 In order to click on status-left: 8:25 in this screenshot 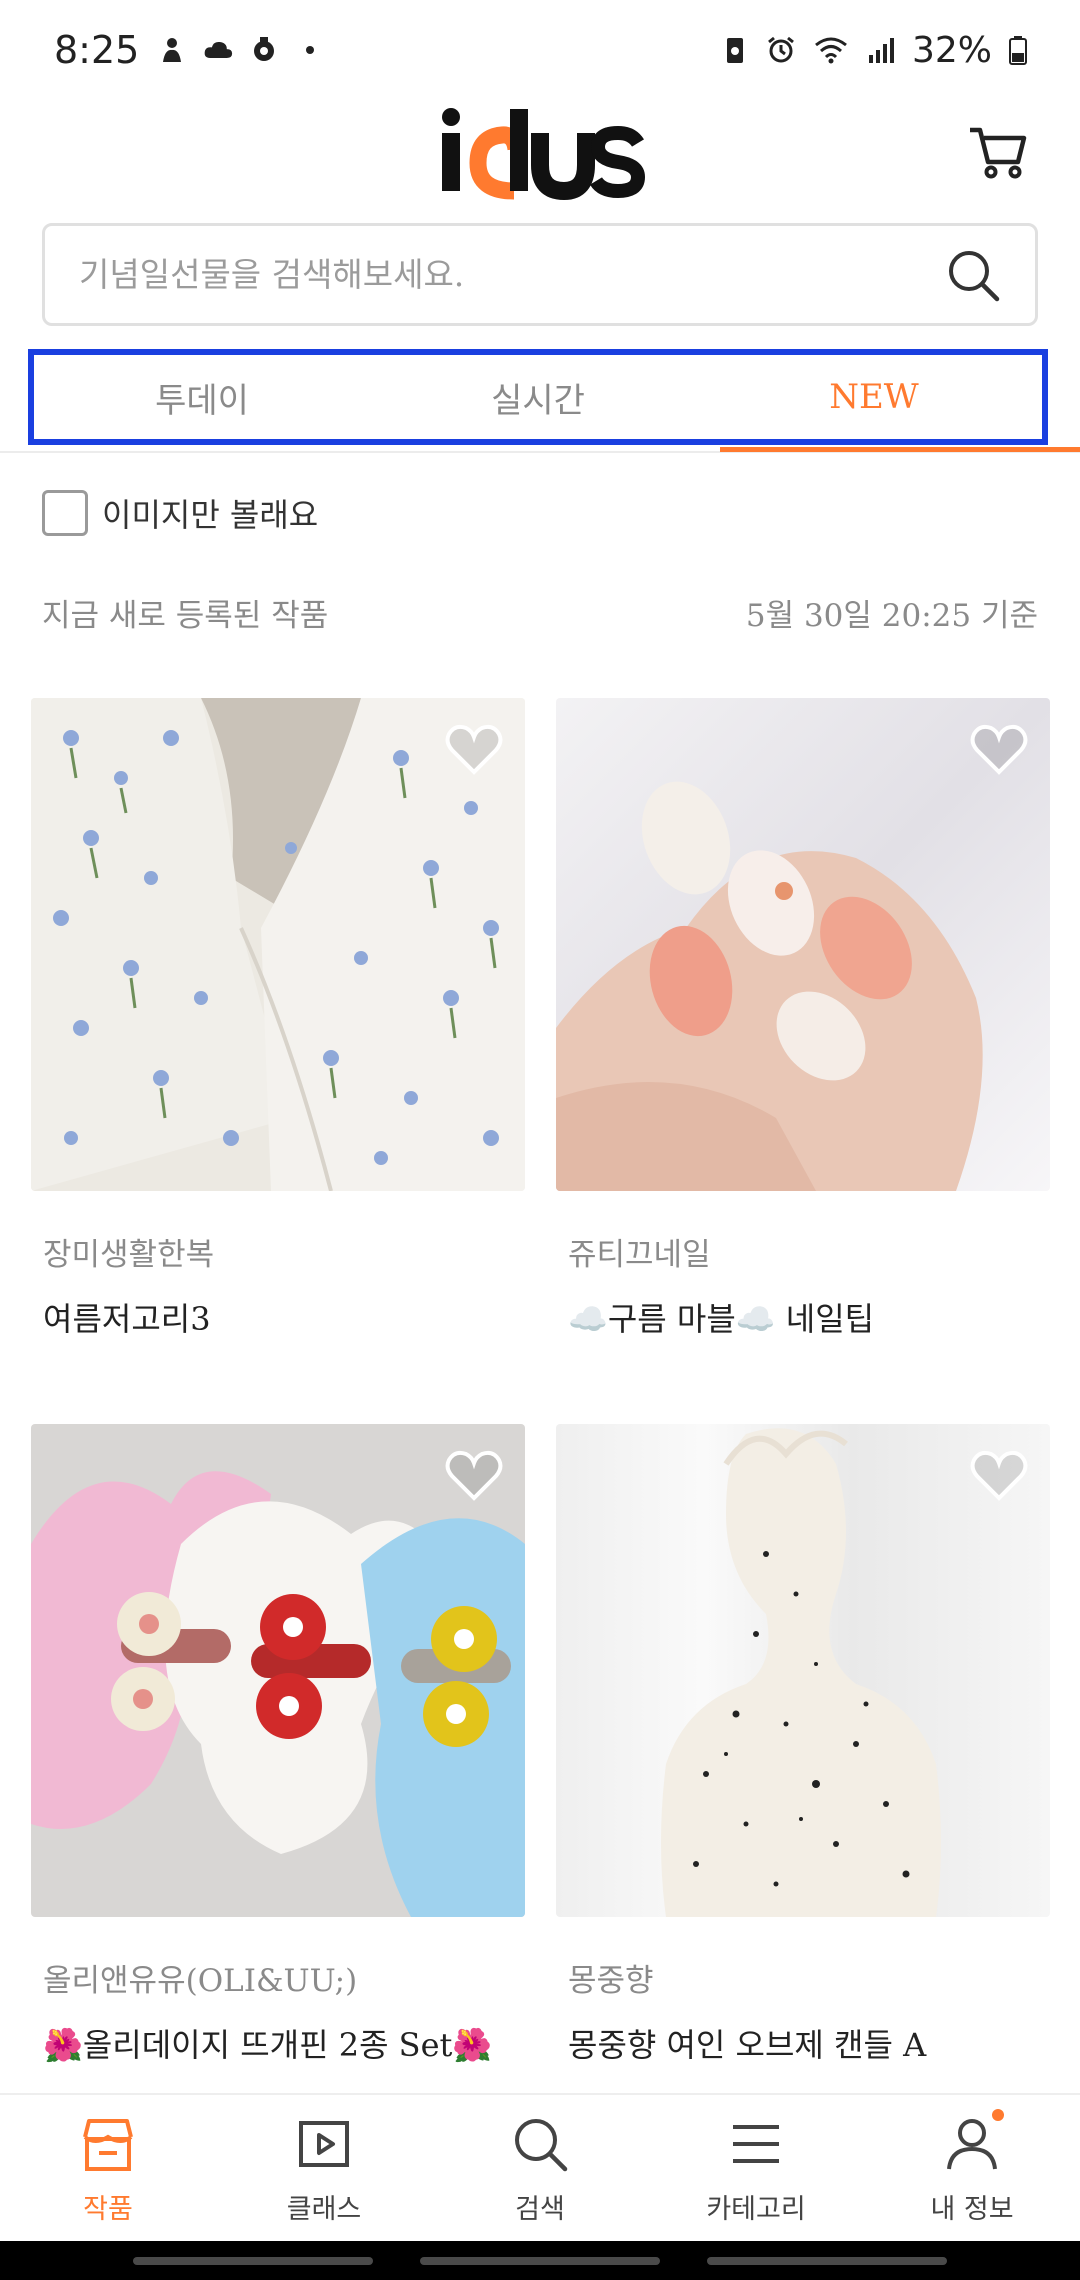, I will do `click(189, 50)`.